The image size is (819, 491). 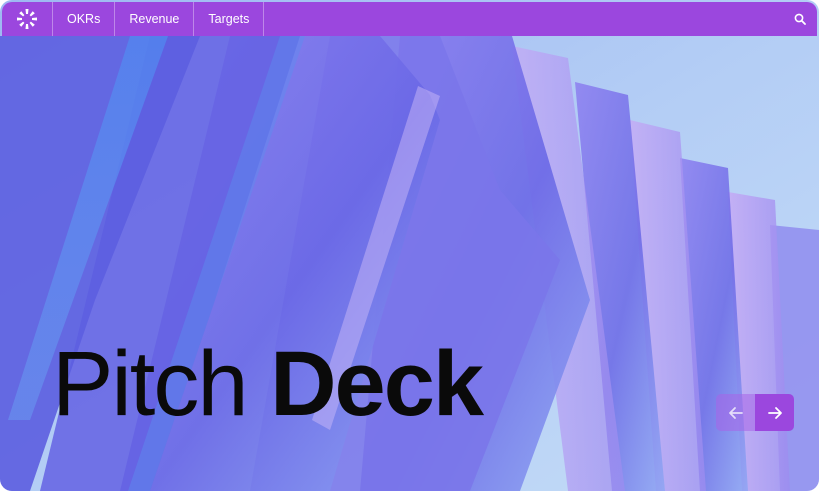 What do you see at coordinates (84, 19) in the screenshot?
I see `nav-item-okrs: OKRs` at bounding box center [84, 19].